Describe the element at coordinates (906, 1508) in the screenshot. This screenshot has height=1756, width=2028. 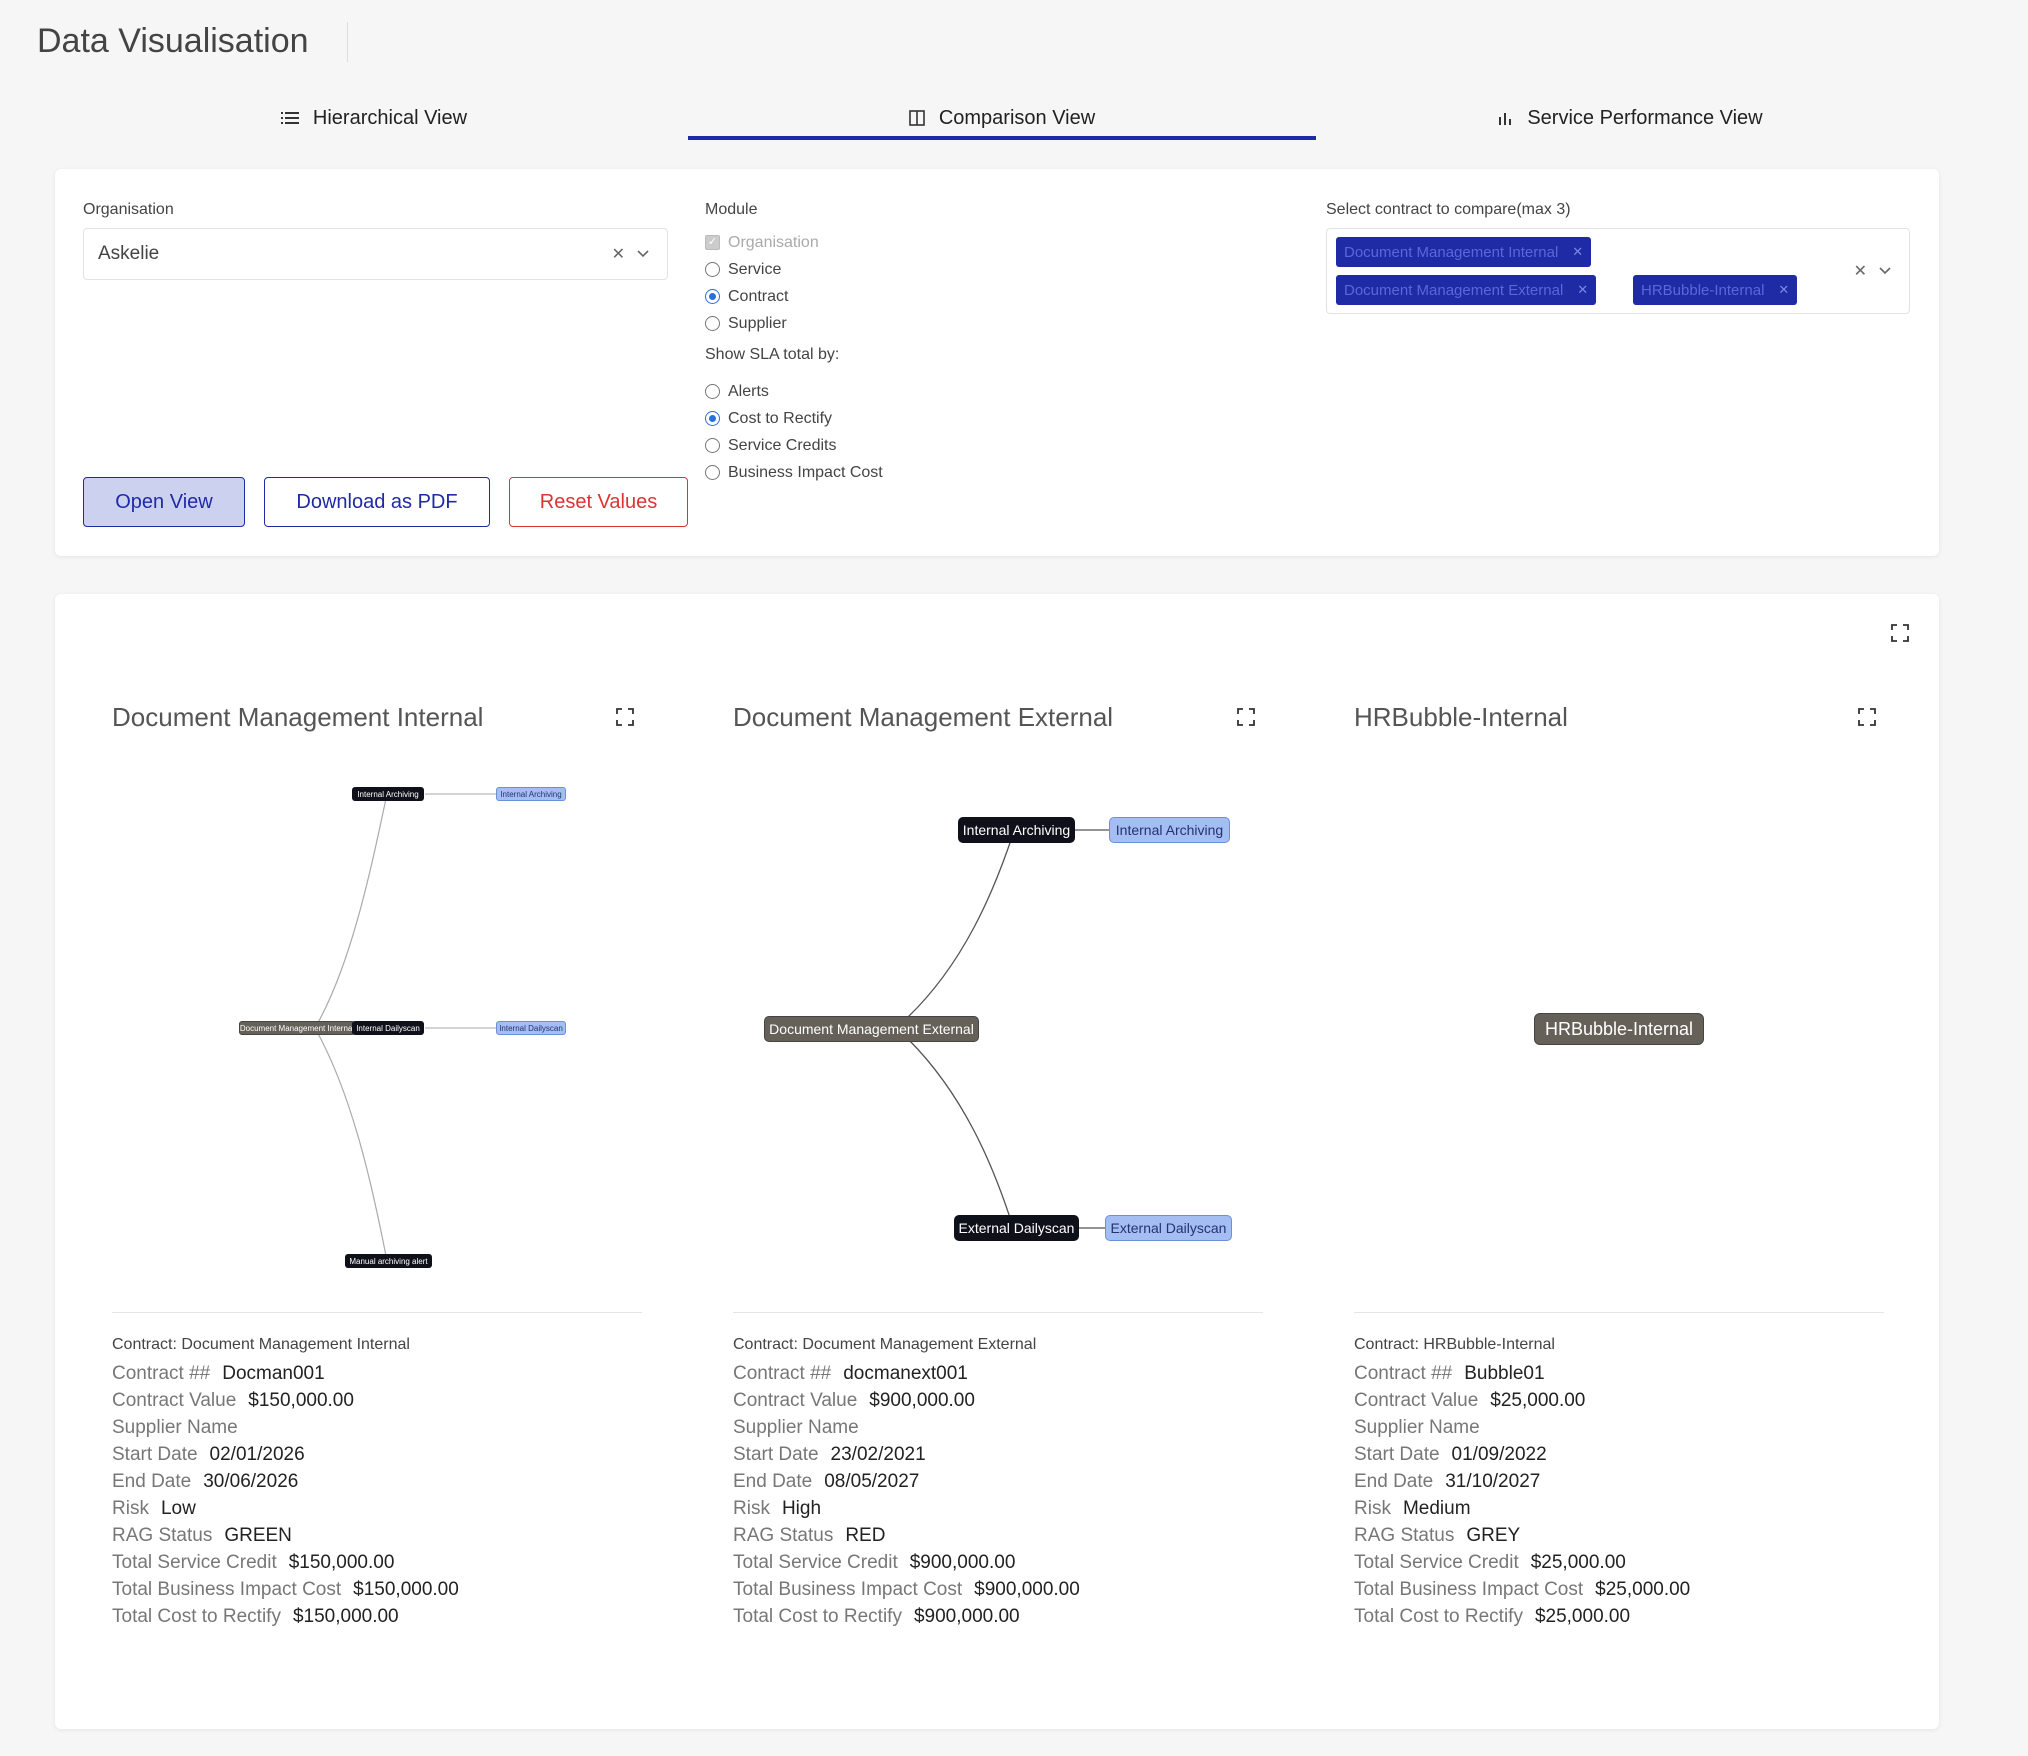
I see `detail-row: Risk High` at that location.